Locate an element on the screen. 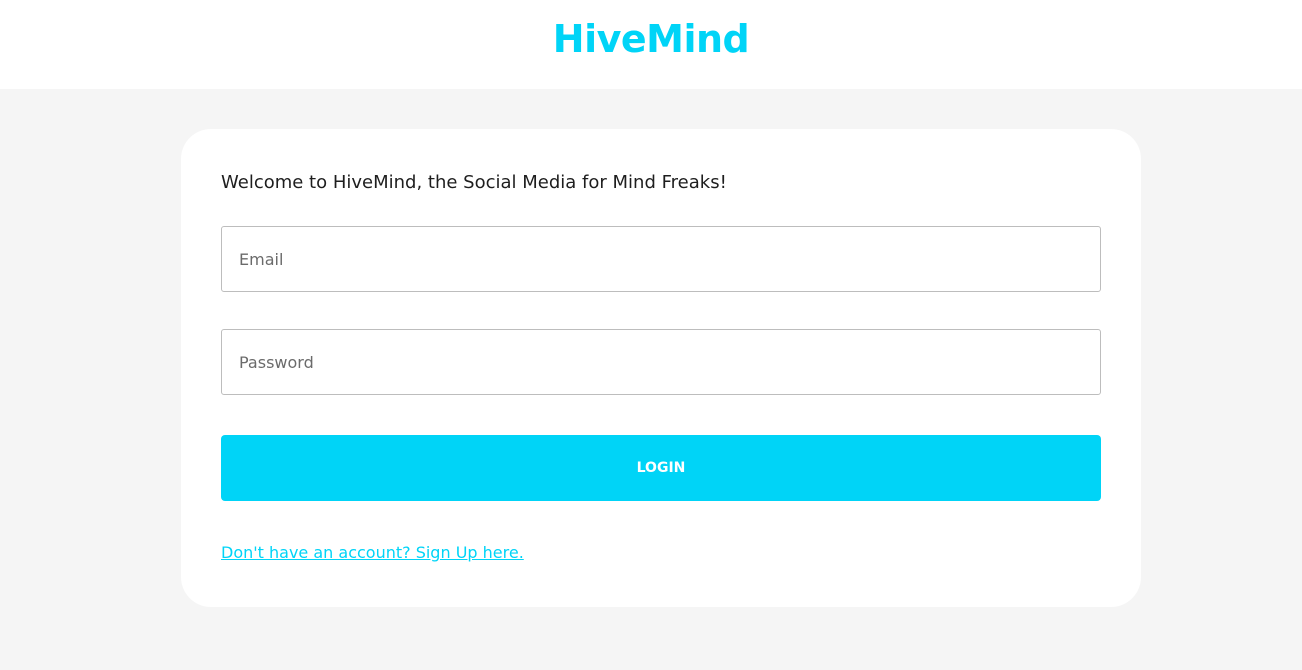  app-header: HiveMind is located at coordinates (651, 44).